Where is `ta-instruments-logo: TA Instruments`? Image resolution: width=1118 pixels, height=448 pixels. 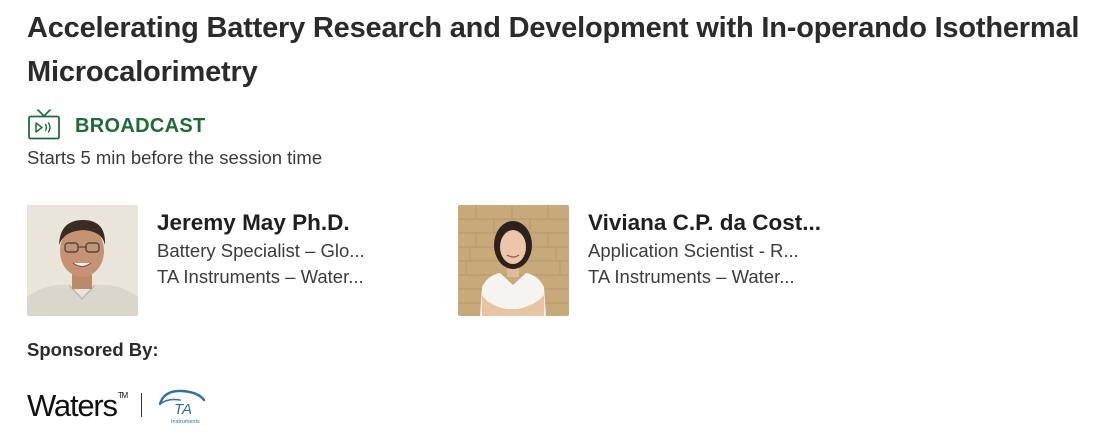
ta-instruments-logo: TA Instruments is located at coordinates (182, 407).